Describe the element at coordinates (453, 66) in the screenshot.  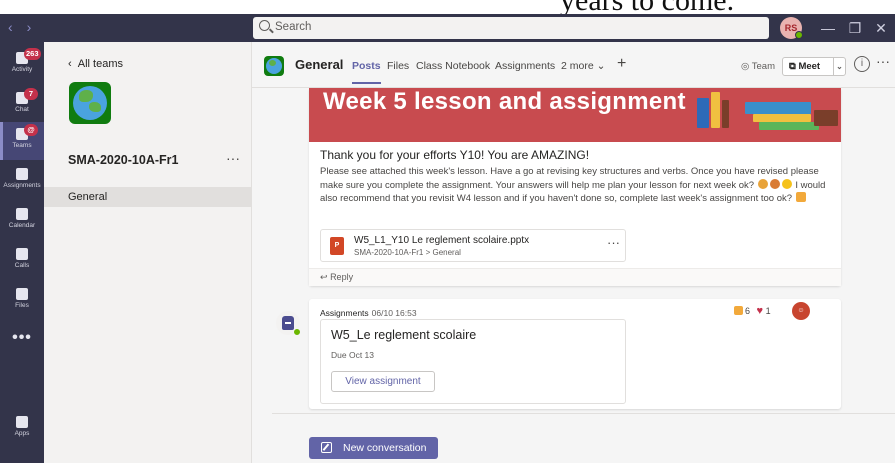
I see `tab-class-notebook: Class Notebook` at that location.